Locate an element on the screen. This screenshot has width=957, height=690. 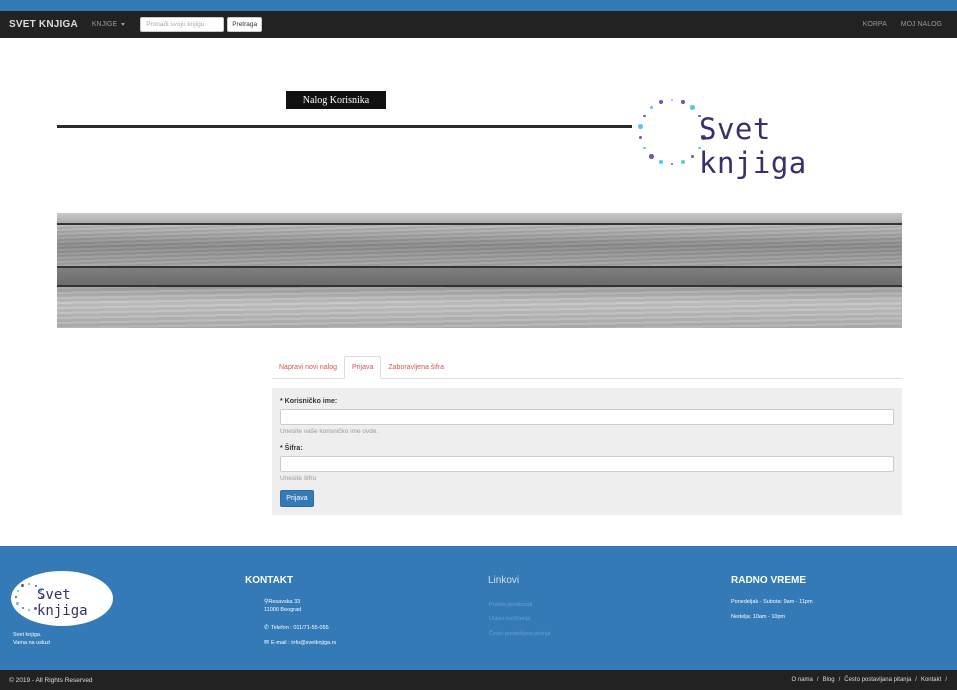
navbar-brand: SVET KNJIGA is located at coordinates (43, 24).